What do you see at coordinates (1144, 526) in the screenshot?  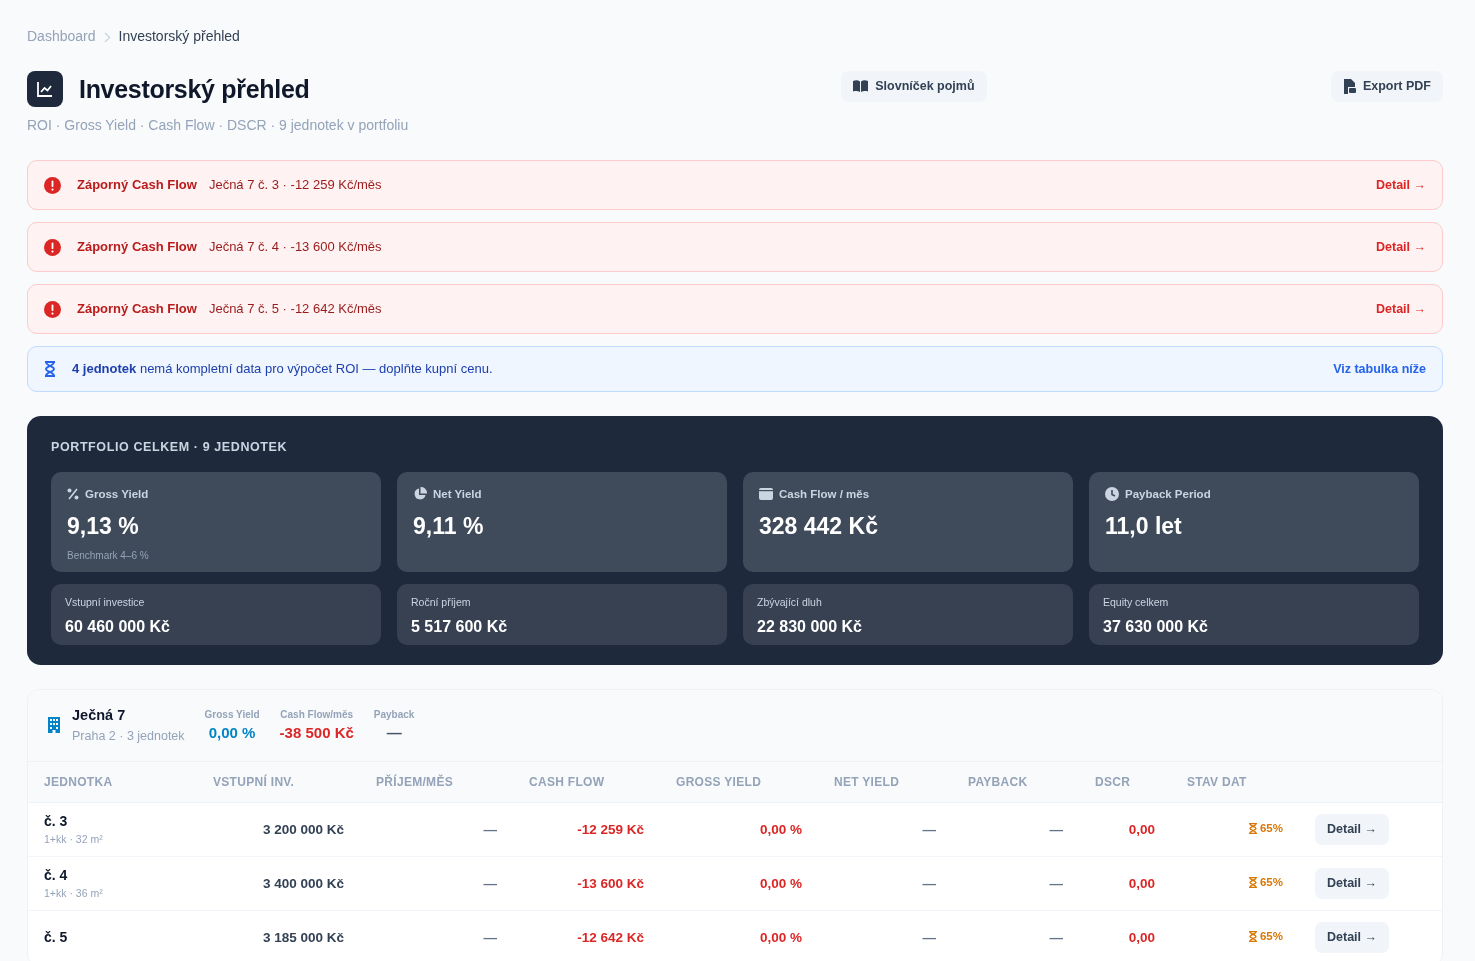 I see `kpi-value: 11,0 let` at bounding box center [1144, 526].